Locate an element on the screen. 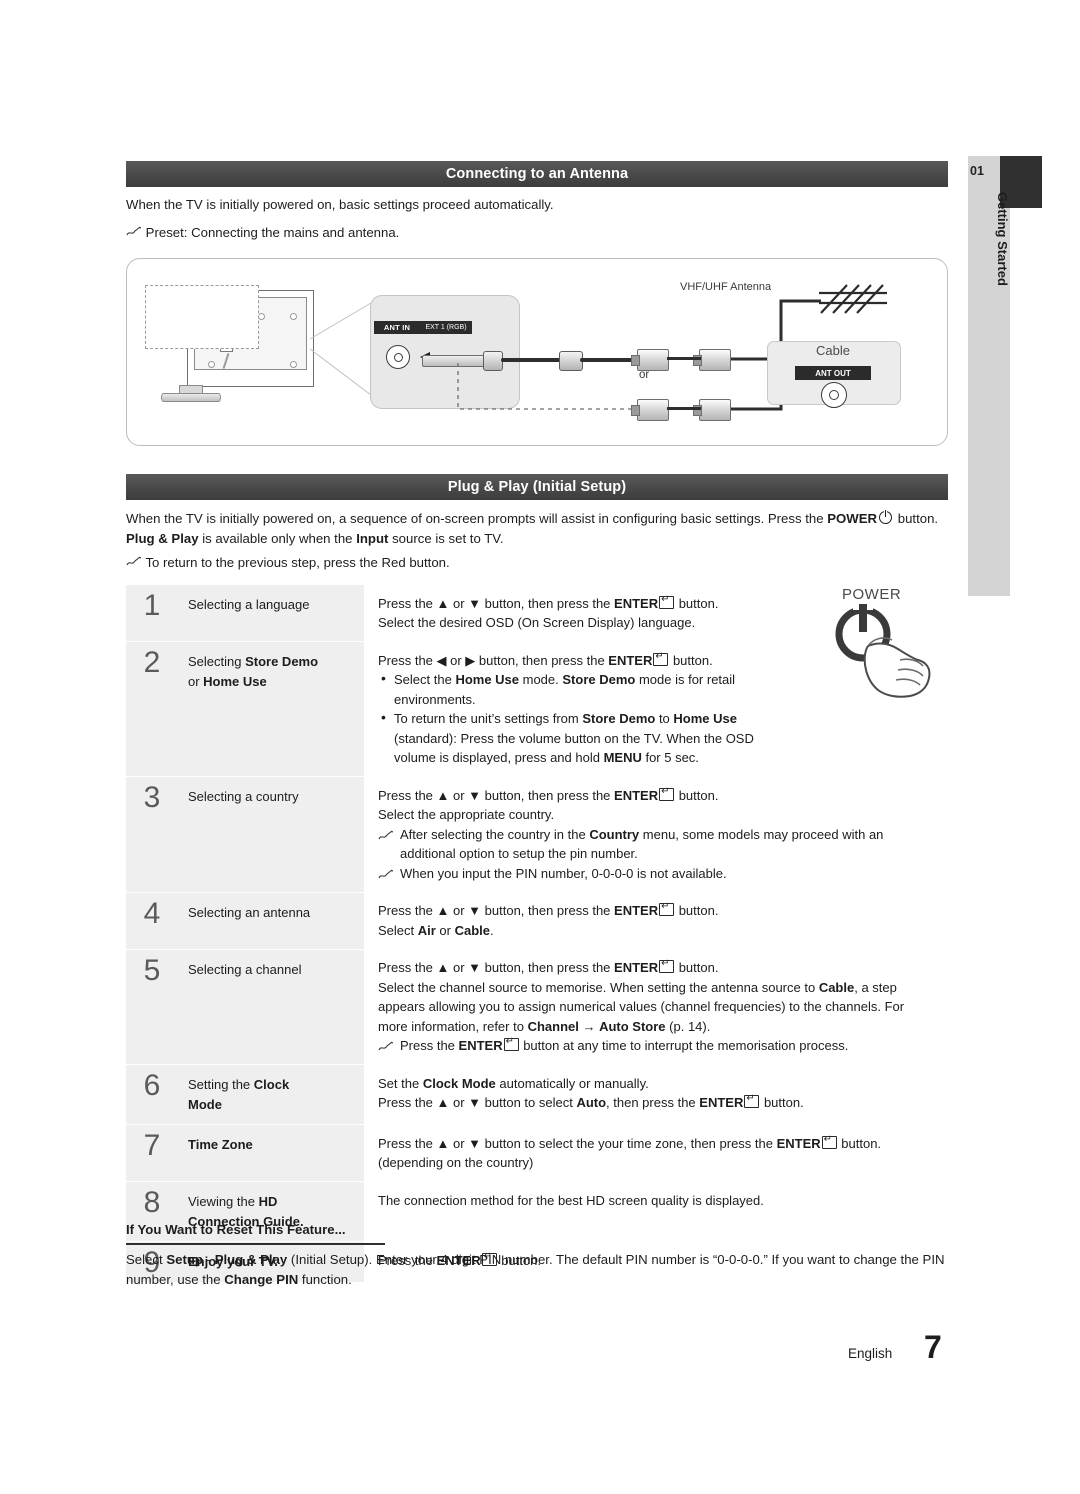  power-hand-icon is located at coordinates (883, 649).